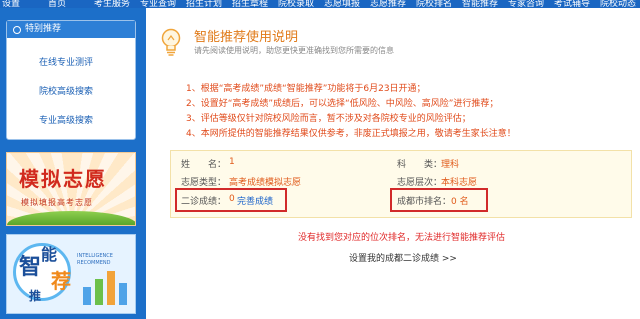 The height and width of the screenshot is (319, 640). What do you see at coordinates (61, 281) in the screenshot?
I see `banner-char-jian: 荐` at bounding box center [61, 281].